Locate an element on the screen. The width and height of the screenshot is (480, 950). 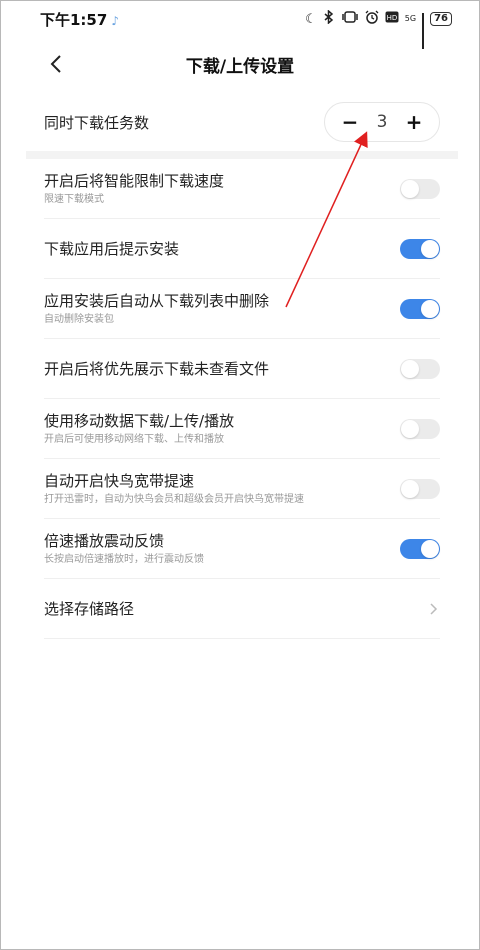
setting-row-auto-delete: 应用安装后自动从下载列表中删除 自动删除安装包 is located at coordinates (242, 309).